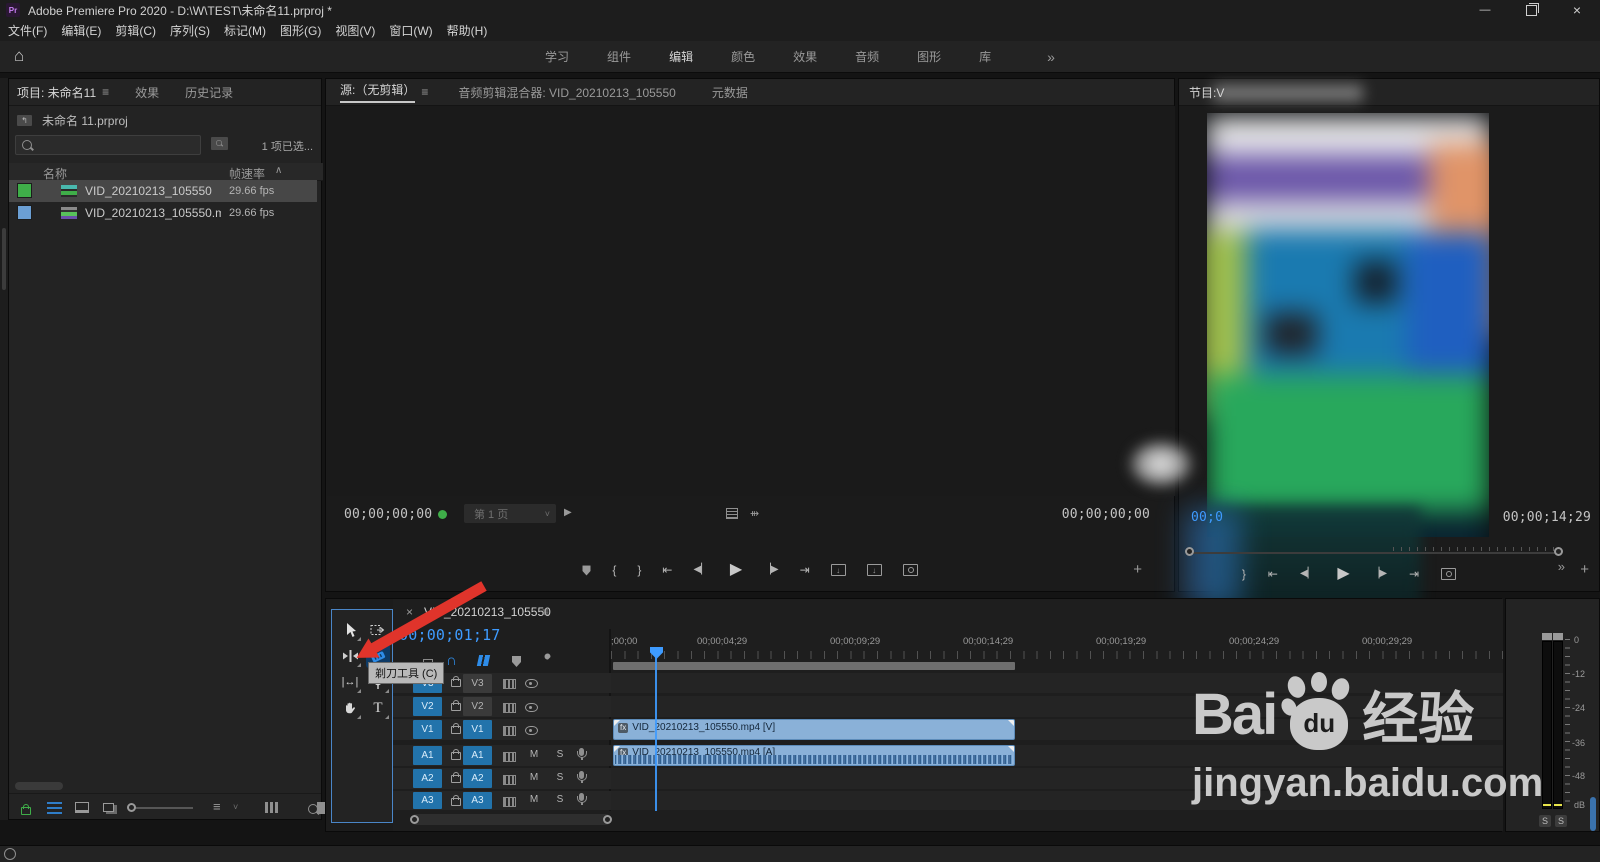 Image resolution: width=1600 pixels, height=862 pixels. Describe the element at coordinates (1057, 655) in the screenshot. I see `timeline-ruler` at that location.